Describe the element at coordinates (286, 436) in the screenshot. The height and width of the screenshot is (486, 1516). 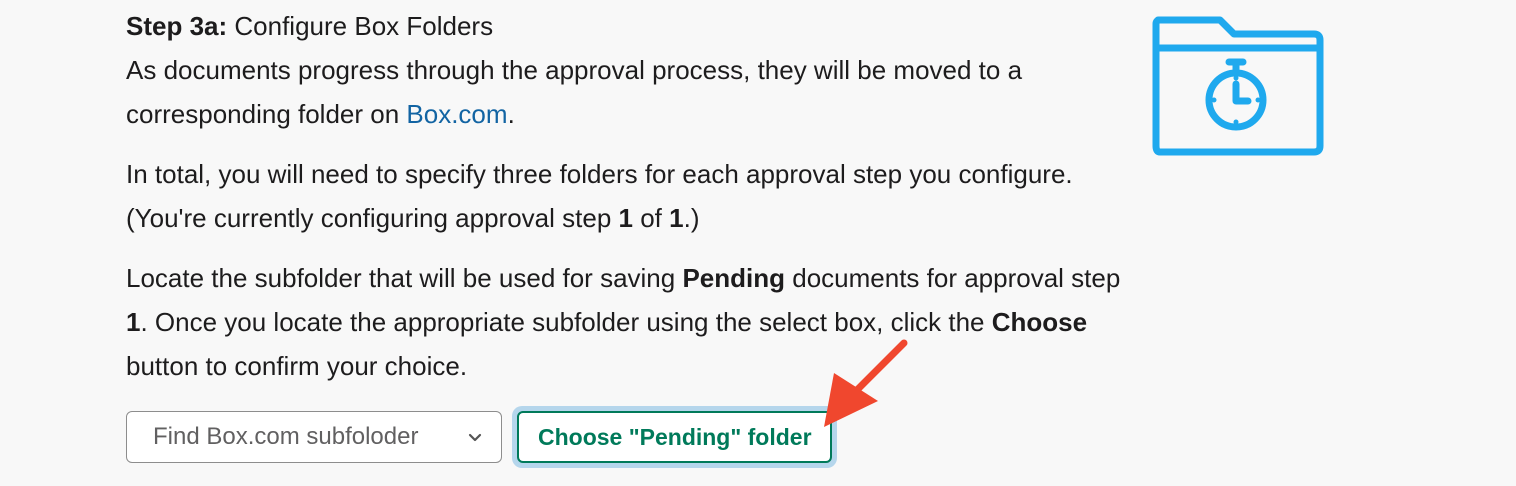
I see `subfolder-select-value: Find Box.com subfoloder` at that location.